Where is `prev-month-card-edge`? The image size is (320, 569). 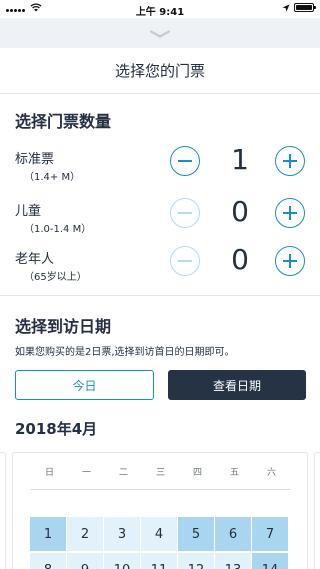
prev-month-card-edge is located at coordinates (3, 510).